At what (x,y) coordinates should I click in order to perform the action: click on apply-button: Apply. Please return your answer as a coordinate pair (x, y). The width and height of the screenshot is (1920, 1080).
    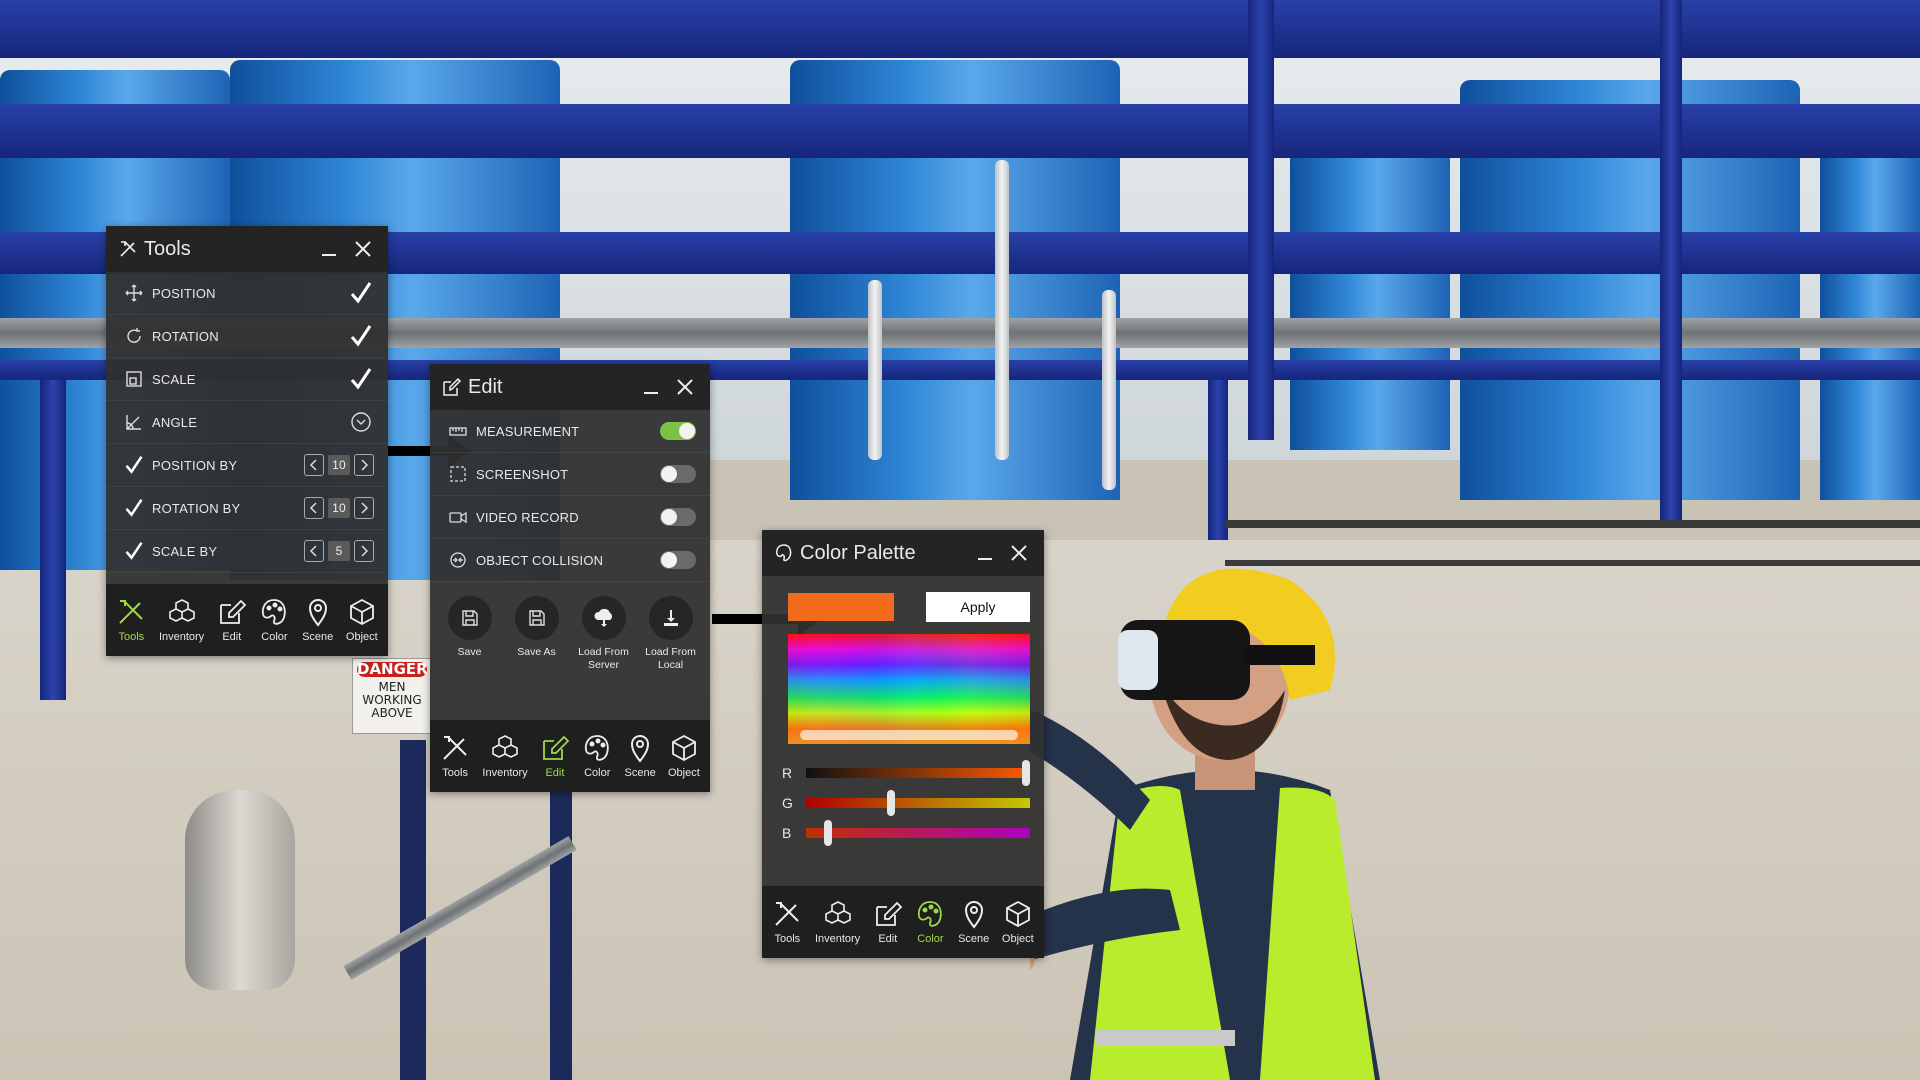
    Looking at the image, I should click on (978, 607).